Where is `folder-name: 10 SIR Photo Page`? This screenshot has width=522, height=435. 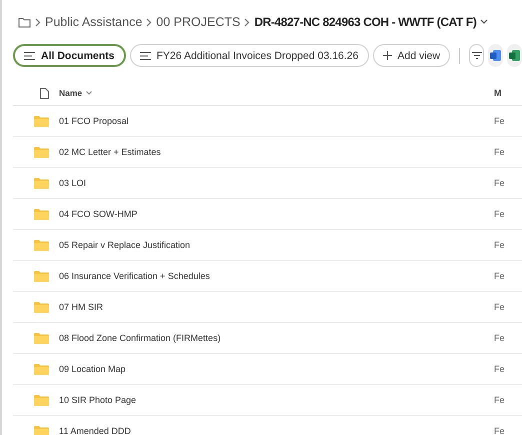
folder-name: 10 SIR Photo Page is located at coordinates (276, 400).